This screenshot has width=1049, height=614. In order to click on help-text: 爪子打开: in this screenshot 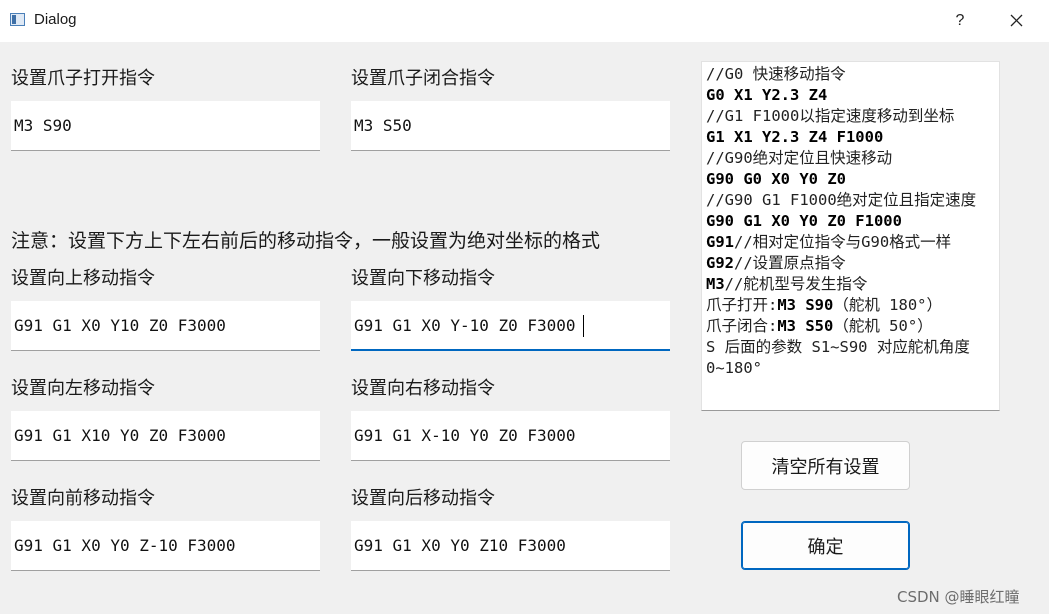, I will do `click(742, 305)`.